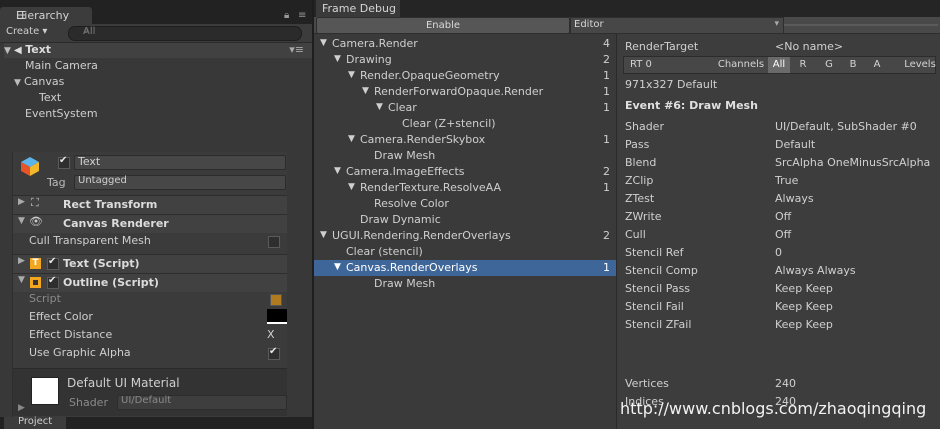  I want to click on scene-row: ▼ ◀ Text ▾≡, so click(158, 50).